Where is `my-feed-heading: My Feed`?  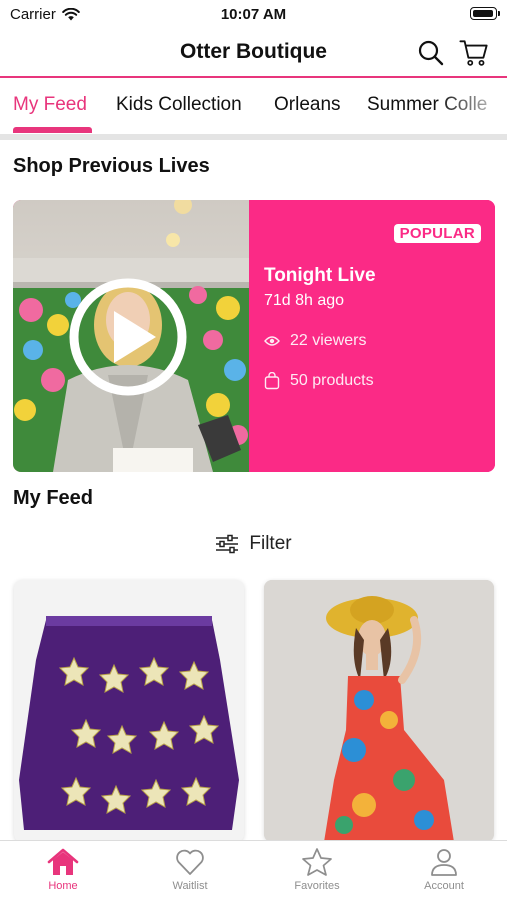
my-feed-heading: My Feed is located at coordinates (53, 498).